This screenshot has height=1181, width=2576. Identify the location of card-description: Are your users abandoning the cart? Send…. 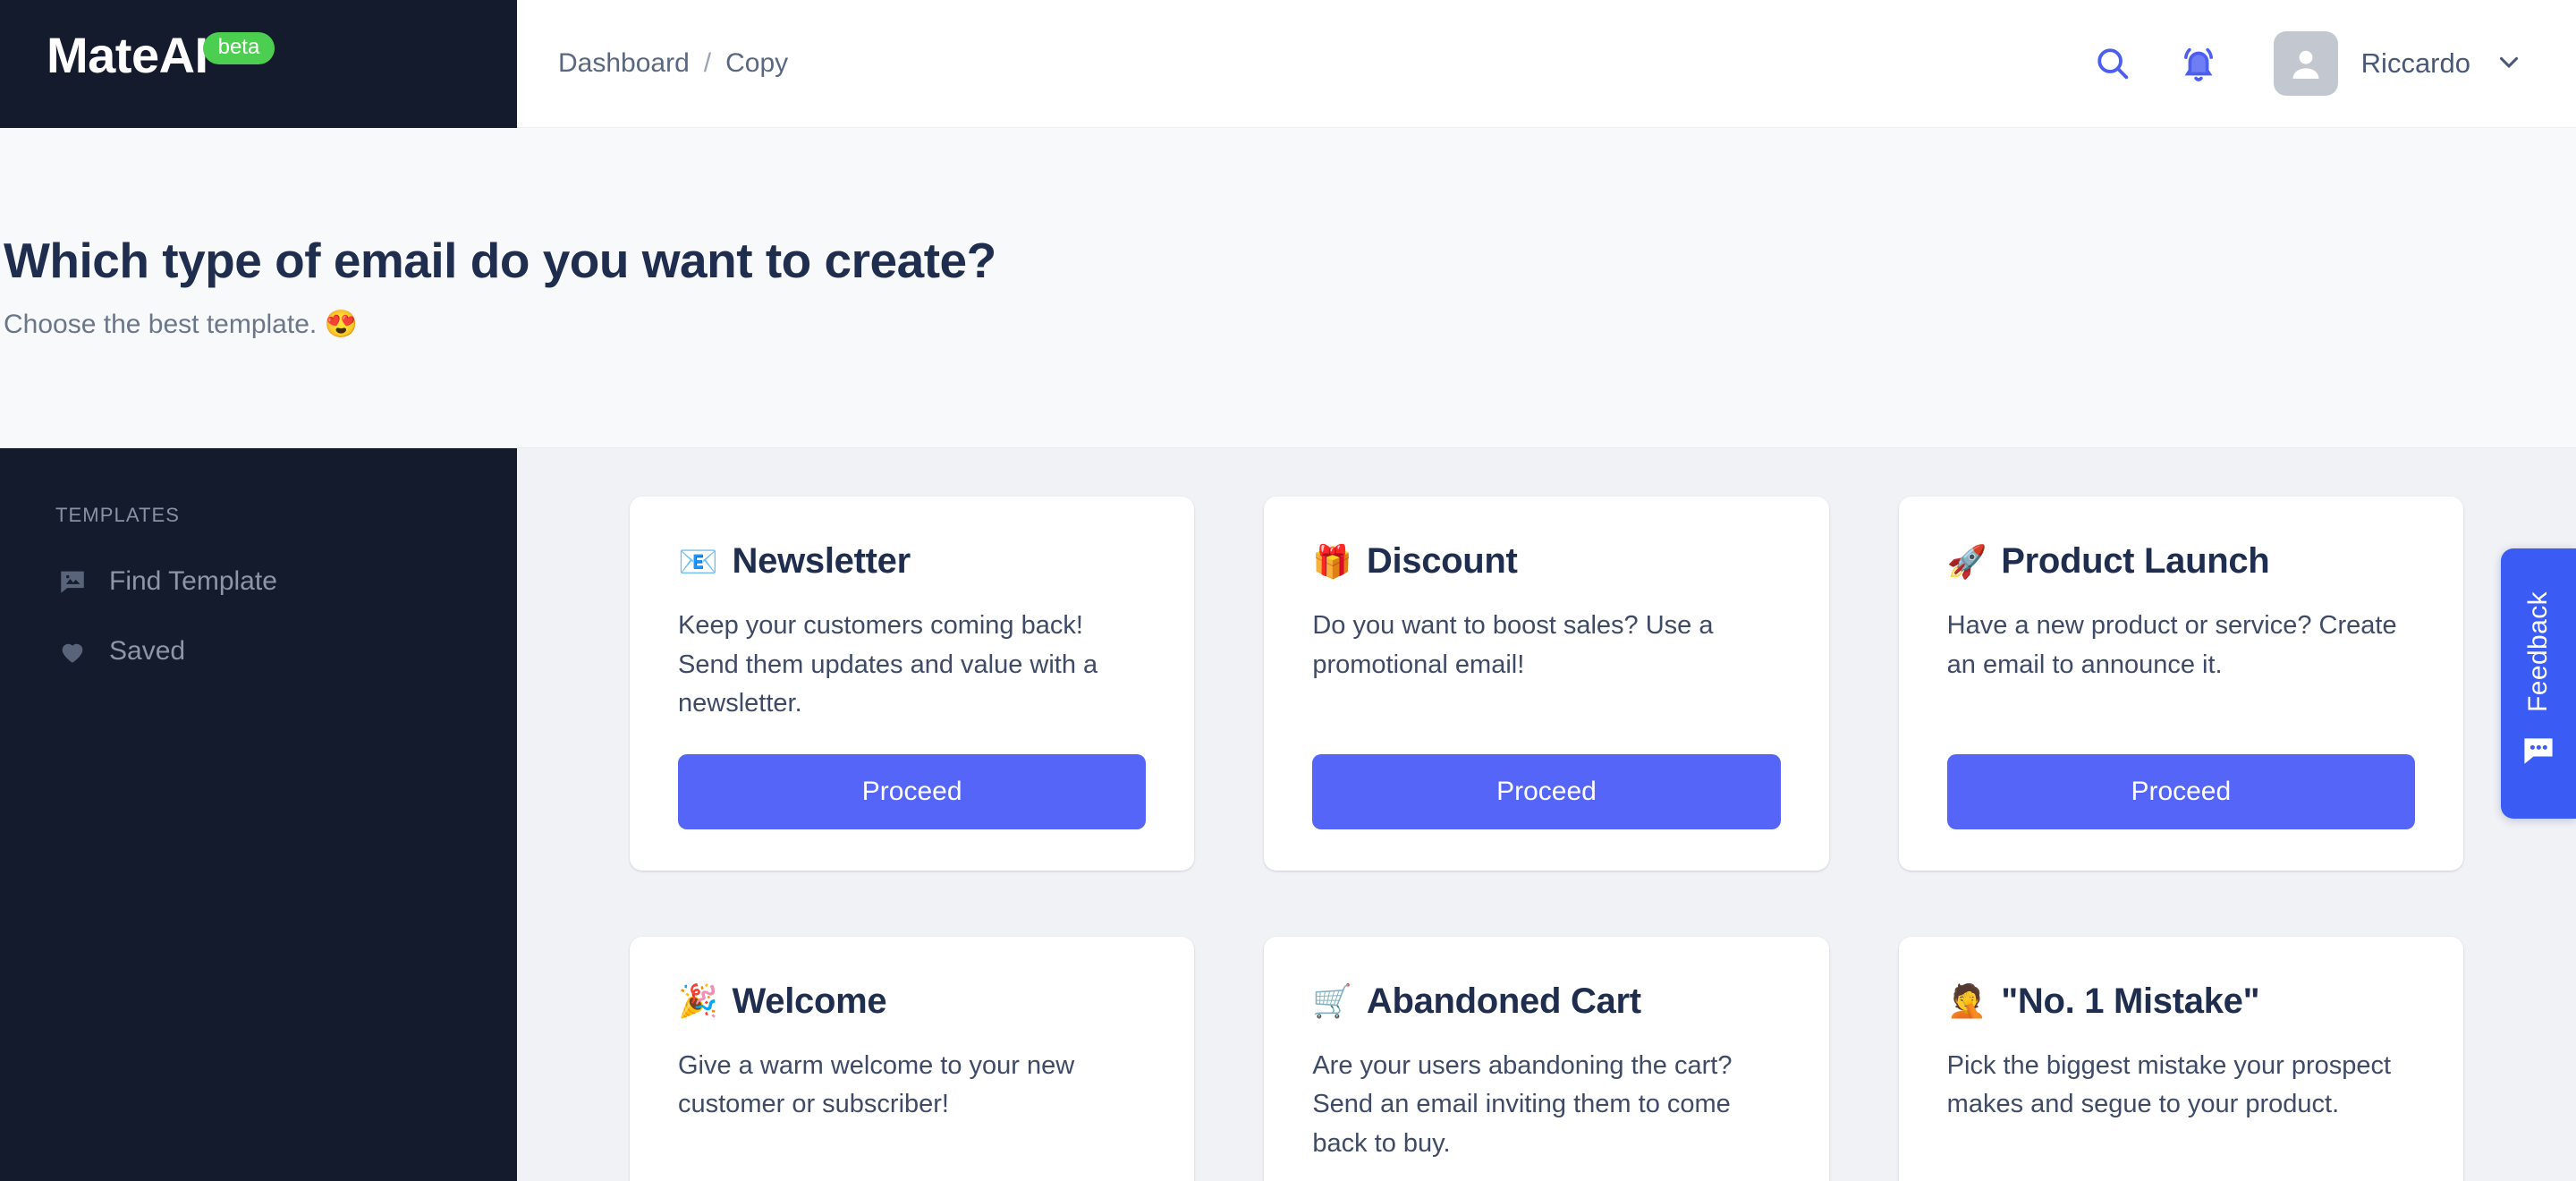
(1522, 1104).